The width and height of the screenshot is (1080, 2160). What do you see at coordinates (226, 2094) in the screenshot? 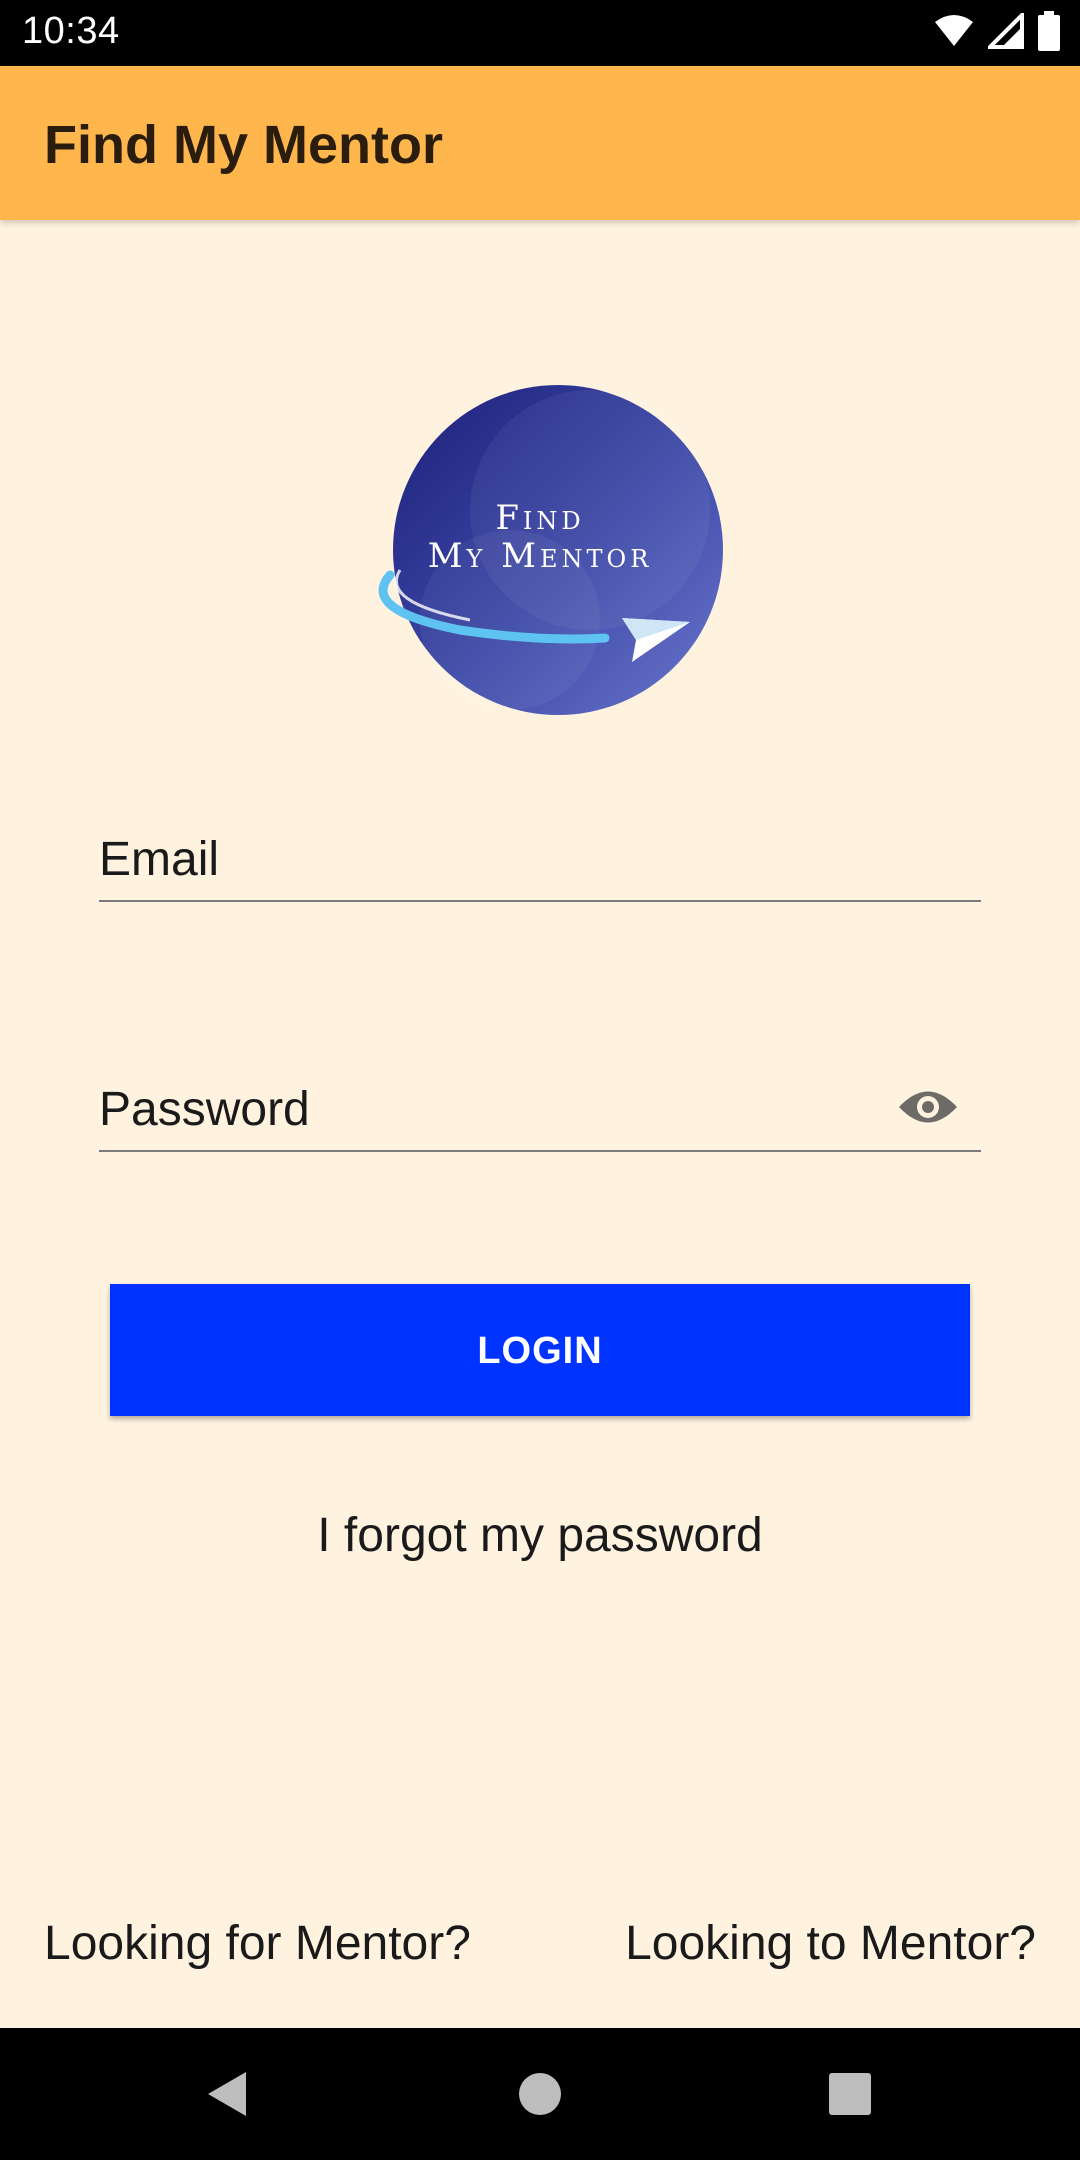
I see `back-icon` at bounding box center [226, 2094].